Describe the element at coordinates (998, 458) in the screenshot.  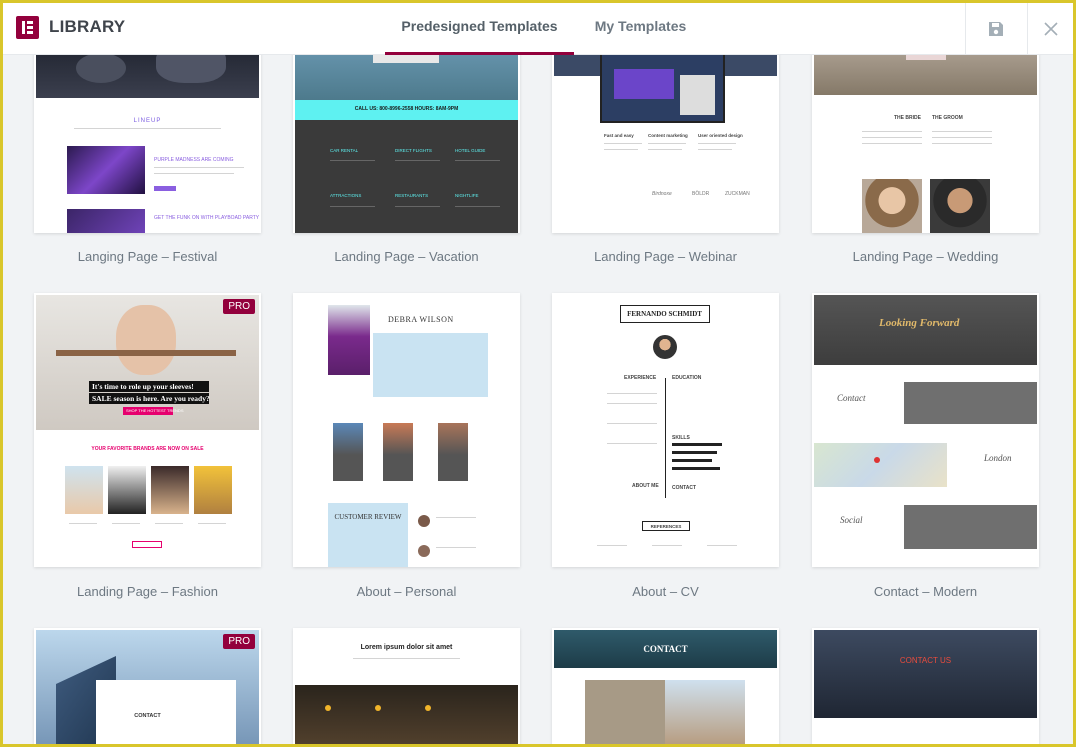
I see `modern-london-label: London` at that location.